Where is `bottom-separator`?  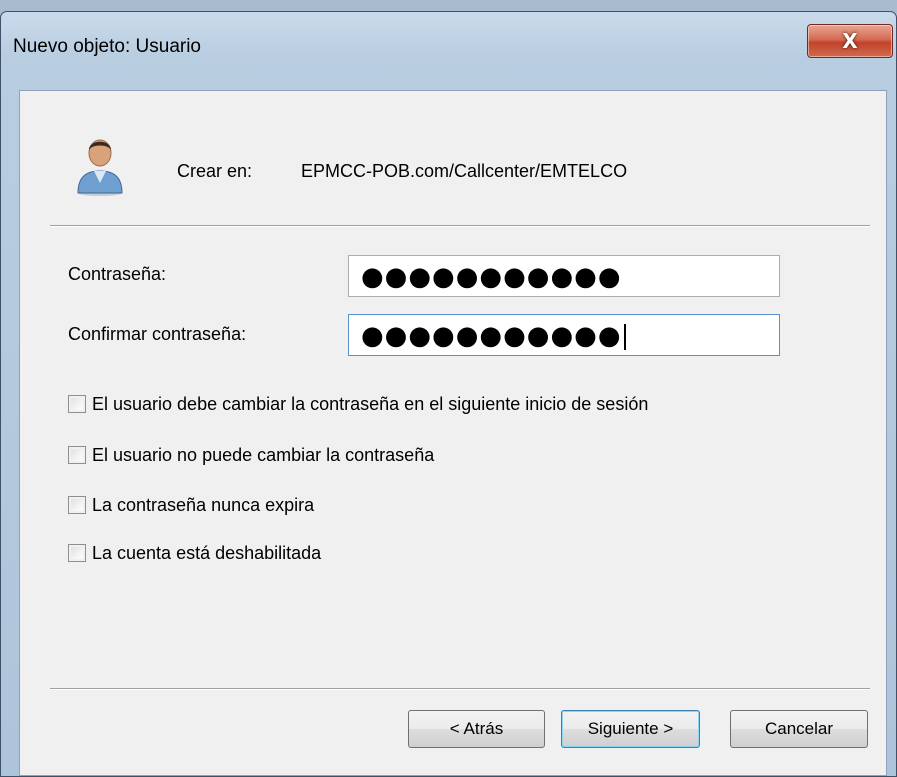
bottom-separator is located at coordinates (460, 689).